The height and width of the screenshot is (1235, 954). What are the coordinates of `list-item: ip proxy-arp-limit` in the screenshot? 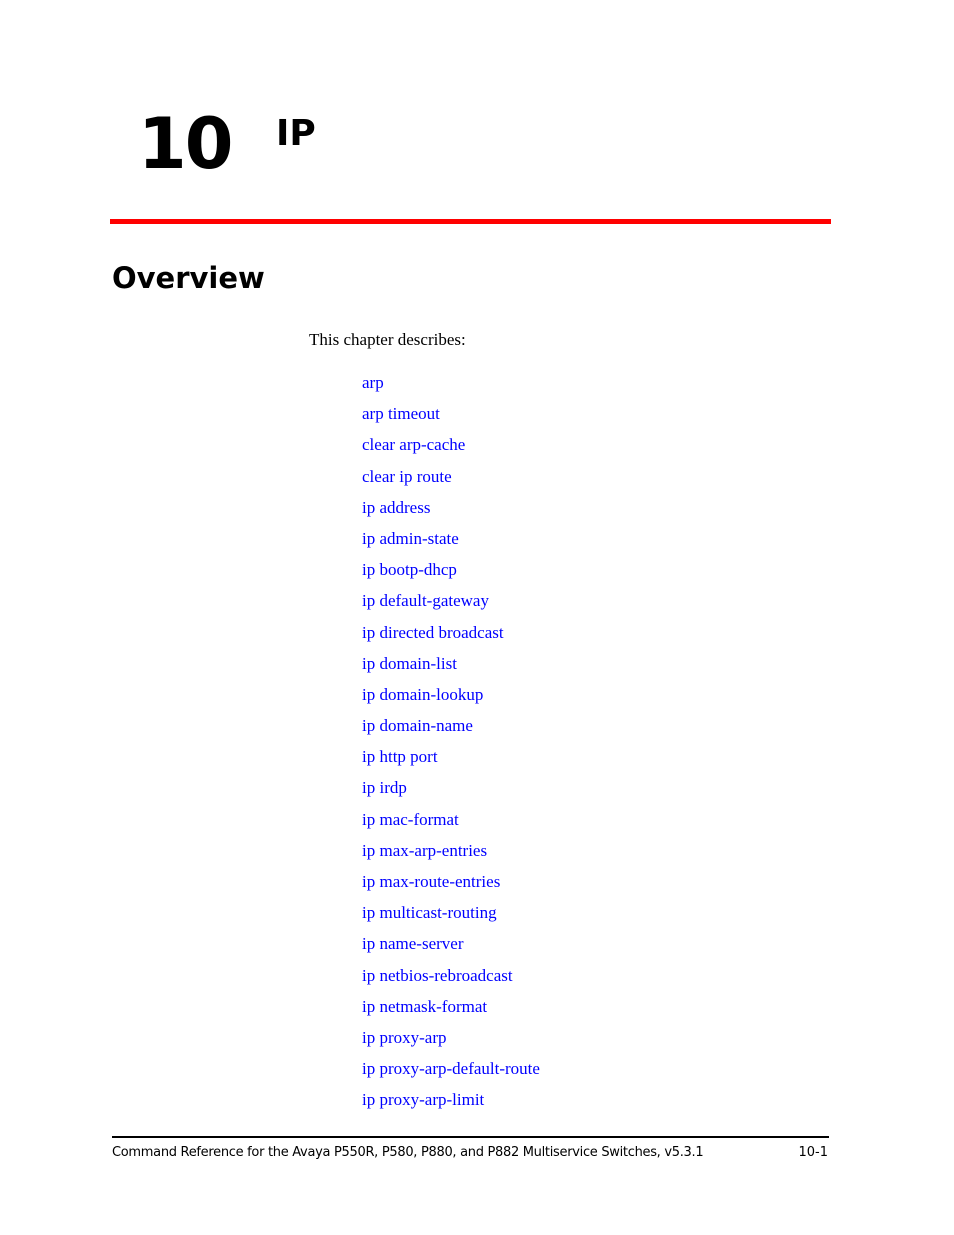 It's located at (451, 1103).